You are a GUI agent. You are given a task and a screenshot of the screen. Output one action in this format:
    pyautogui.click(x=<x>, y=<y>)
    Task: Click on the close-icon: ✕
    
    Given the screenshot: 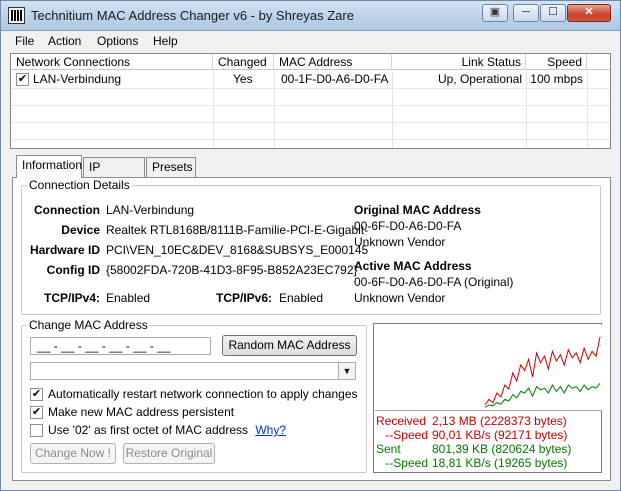 What is the action you would take?
    pyautogui.click(x=589, y=13)
    